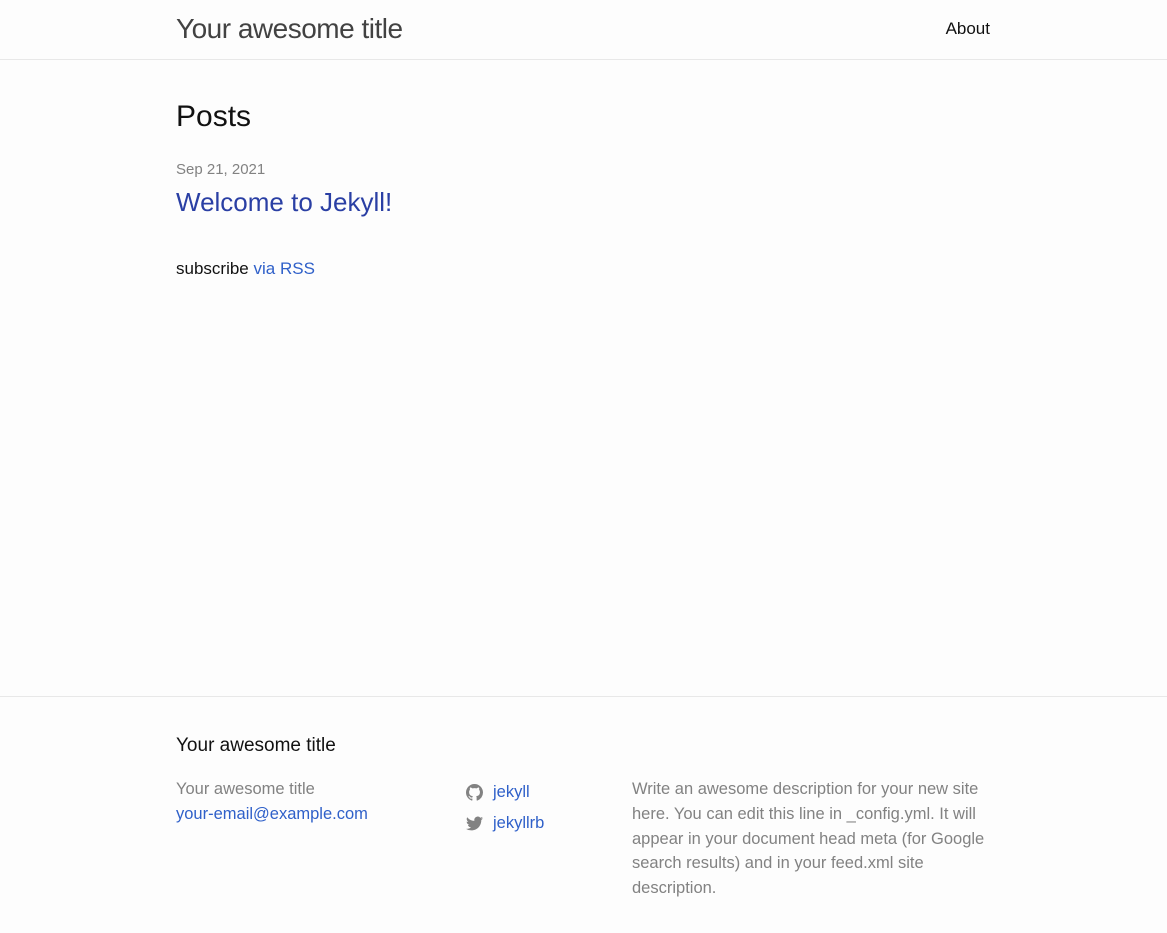  What do you see at coordinates (256, 745) in the screenshot?
I see `footer-heading: Your awesome title` at bounding box center [256, 745].